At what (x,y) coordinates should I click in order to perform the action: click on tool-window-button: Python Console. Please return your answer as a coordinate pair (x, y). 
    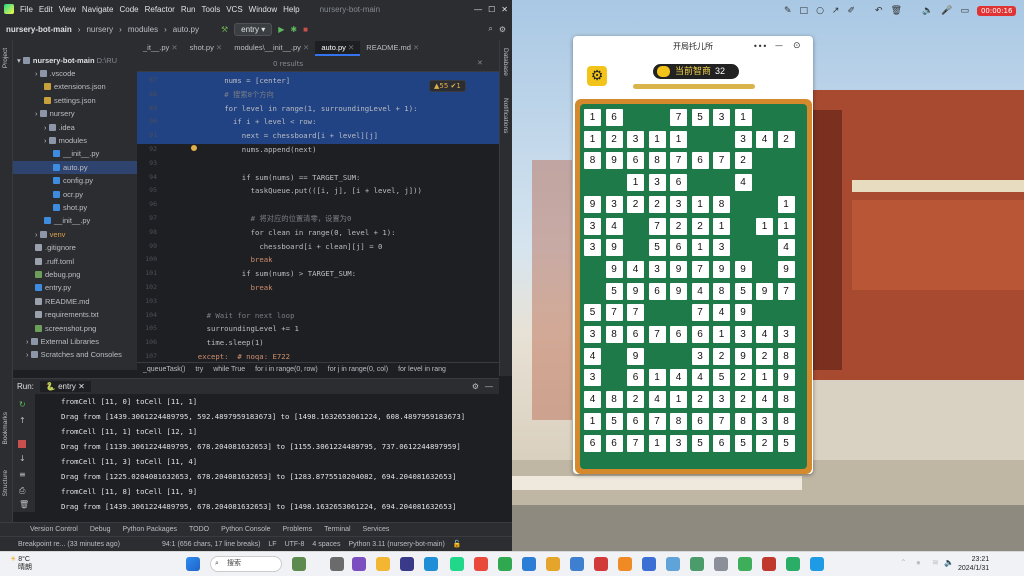
    Looking at the image, I should click on (245, 529).